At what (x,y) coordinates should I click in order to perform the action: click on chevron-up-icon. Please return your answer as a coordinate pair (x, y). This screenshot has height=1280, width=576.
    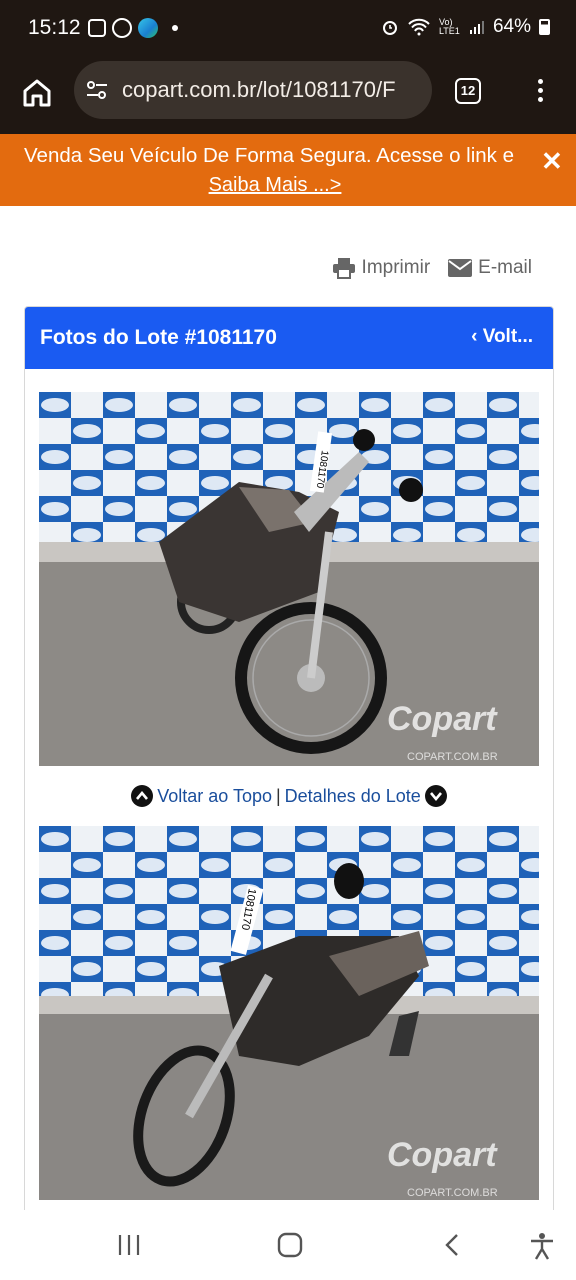
    Looking at the image, I should click on (142, 796).